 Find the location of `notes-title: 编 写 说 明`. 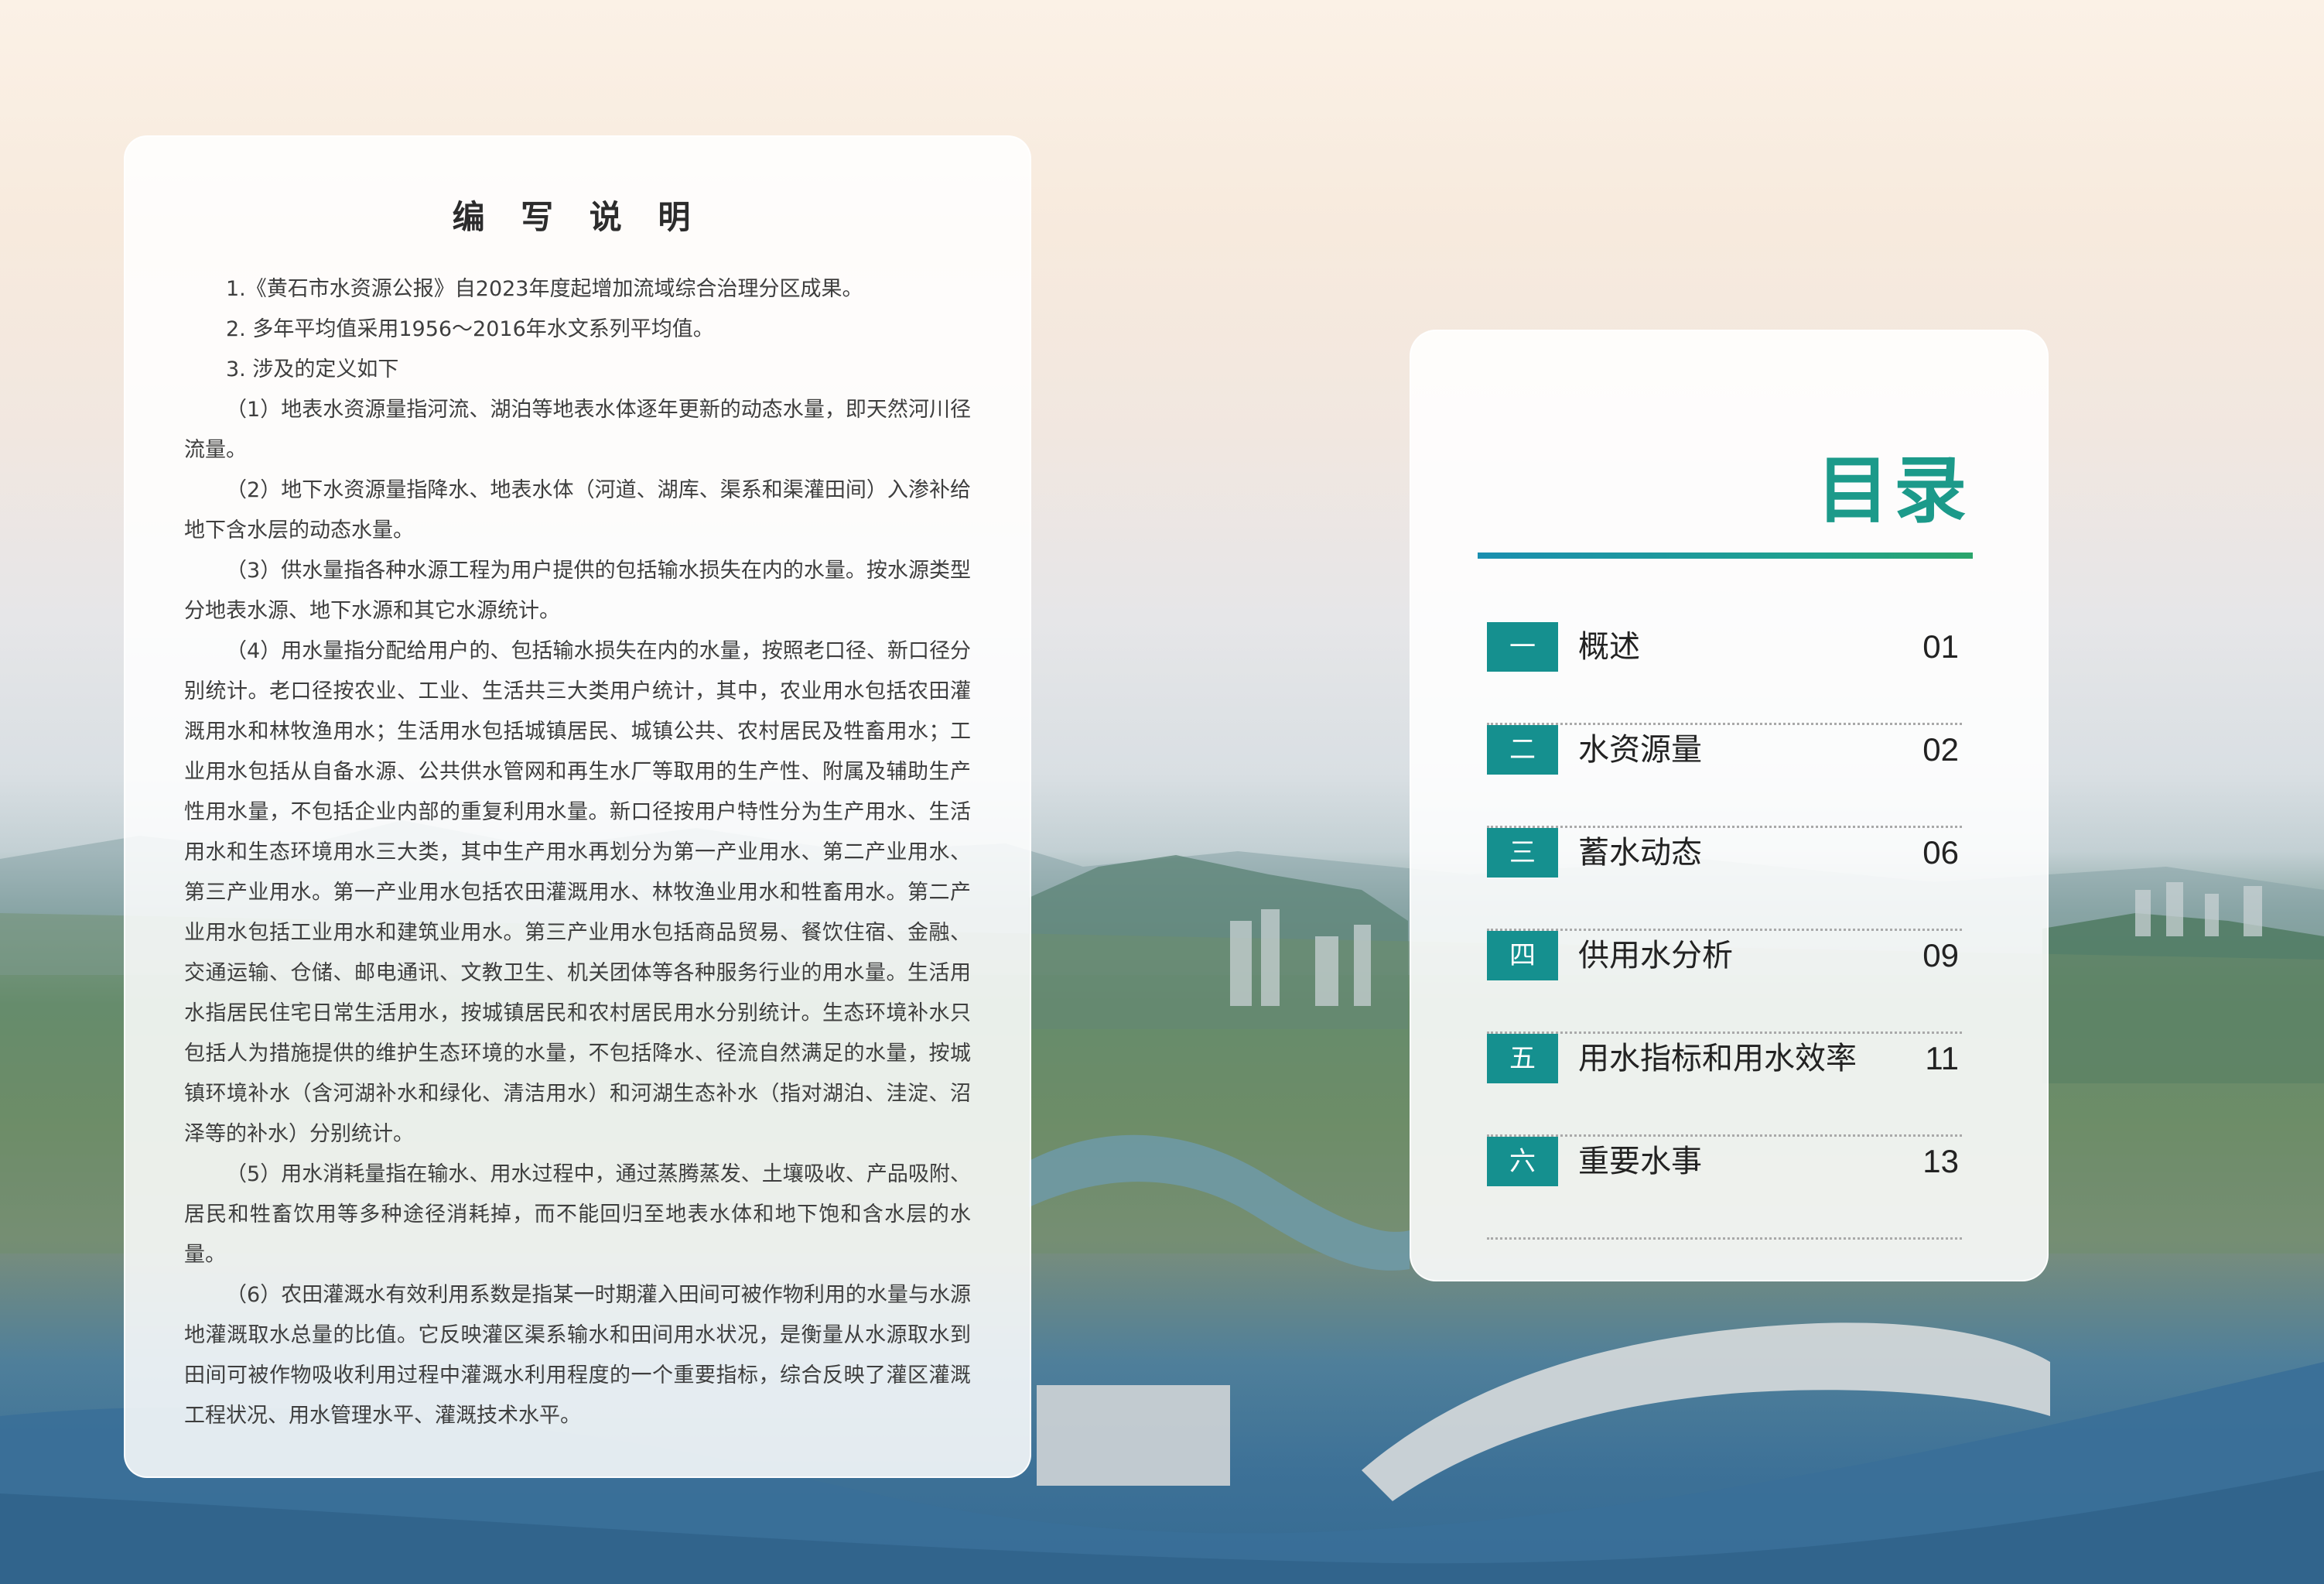

notes-title: 编 写 说 明 is located at coordinates (577, 217).